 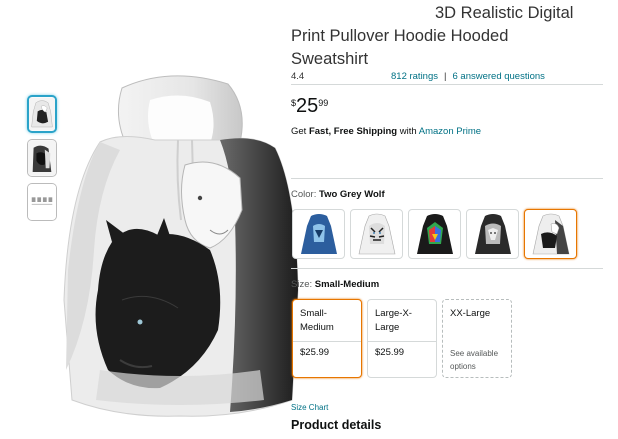 What do you see at coordinates (504, 13) in the screenshot?
I see `product-title-line-1: 3D Realistic Digital` at bounding box center [504, 13].